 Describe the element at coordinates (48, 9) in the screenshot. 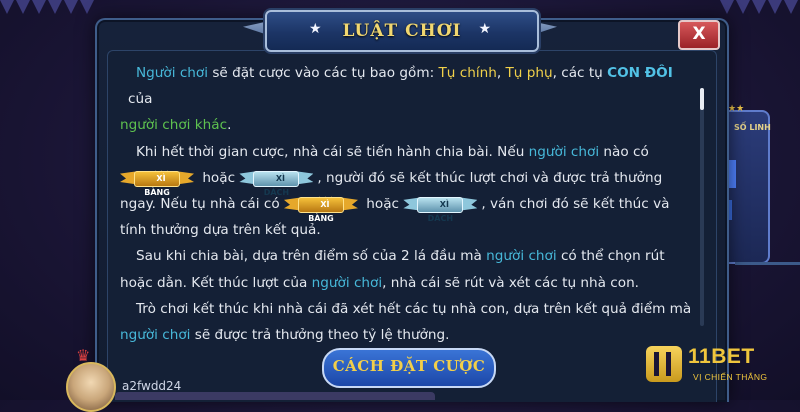

I see `bunting-left` at that location.